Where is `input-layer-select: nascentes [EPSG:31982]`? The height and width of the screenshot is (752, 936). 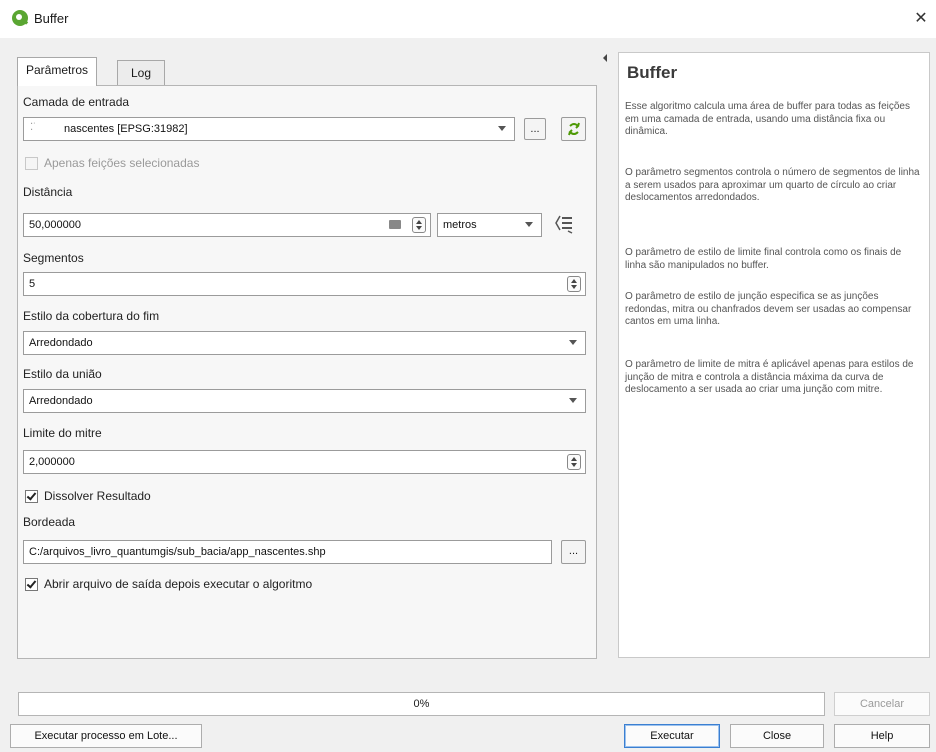 input-layer-select: nascentes [EPSG:31982] is located at coordinates (269, 129).